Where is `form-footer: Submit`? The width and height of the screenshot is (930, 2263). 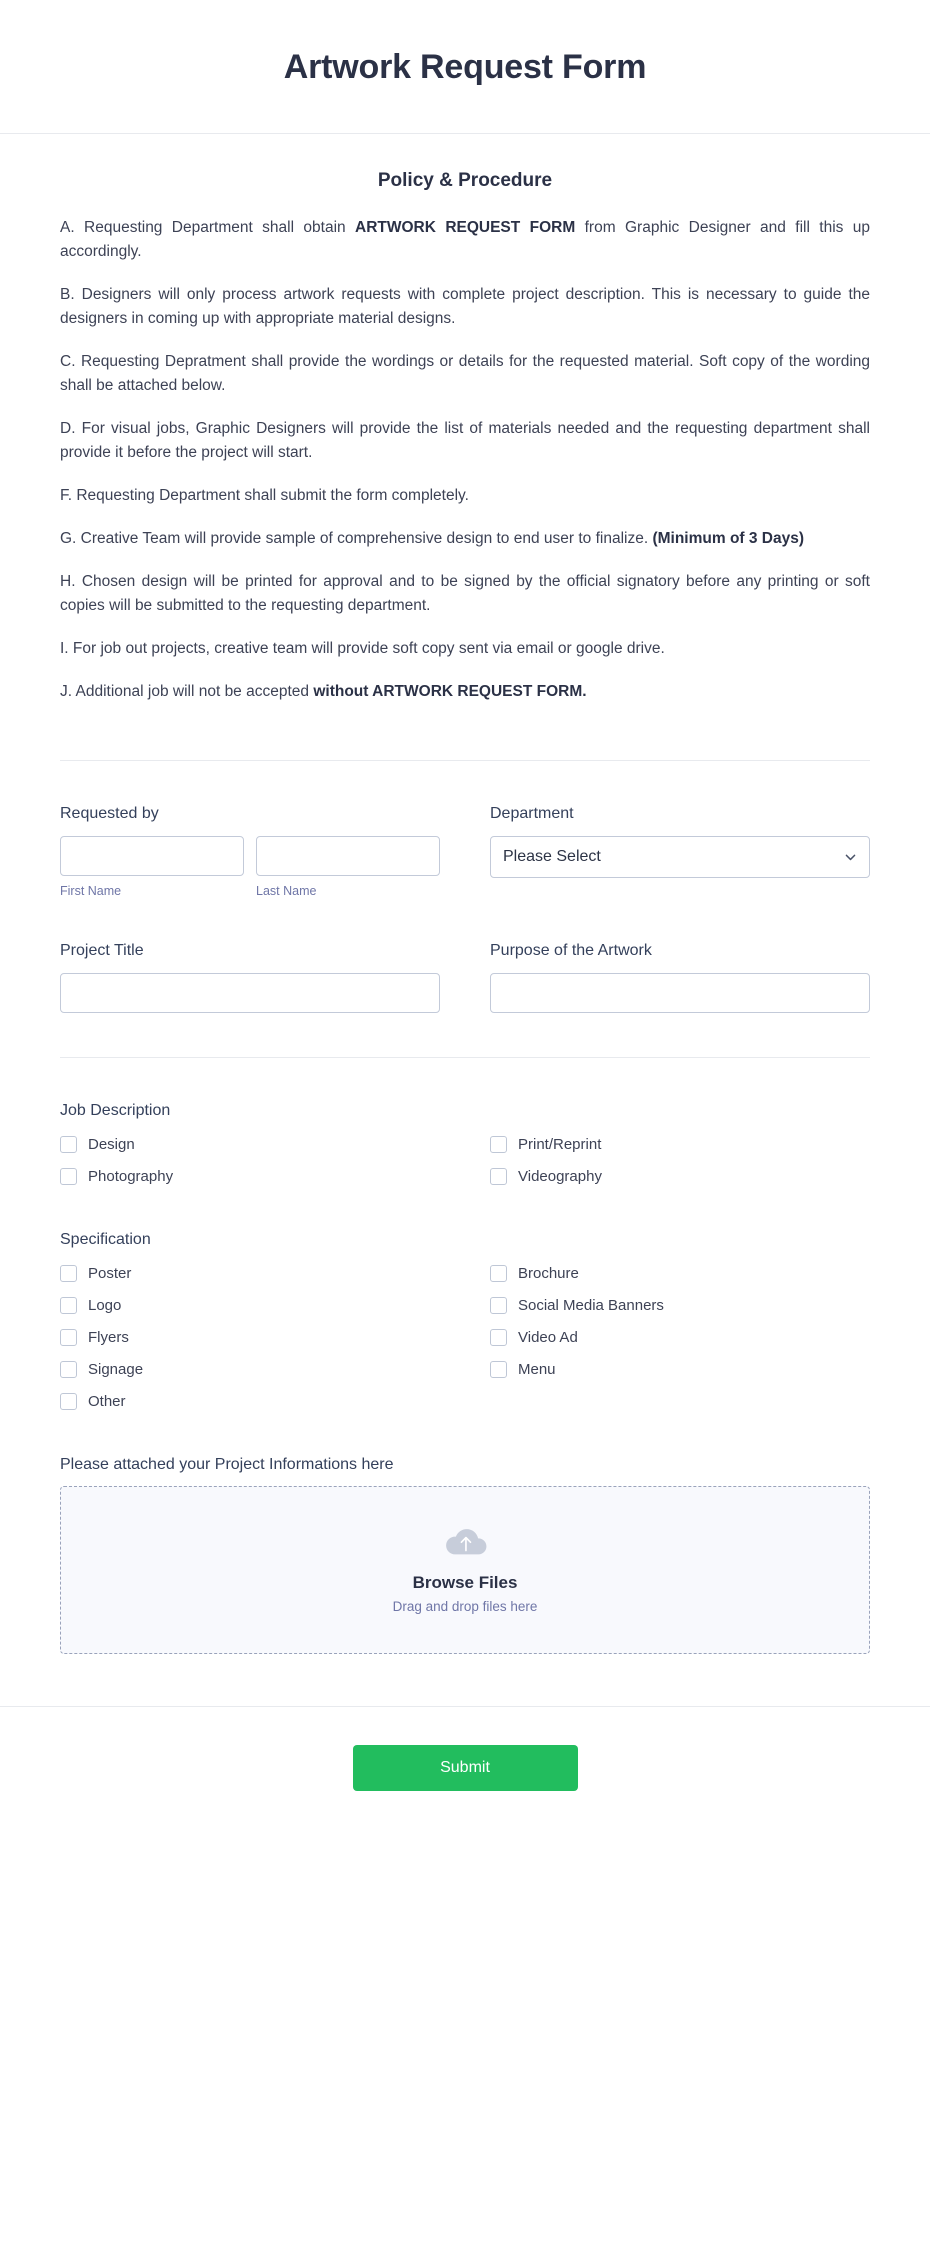 form-footer: Submit is located at coordinates (465, 1770).